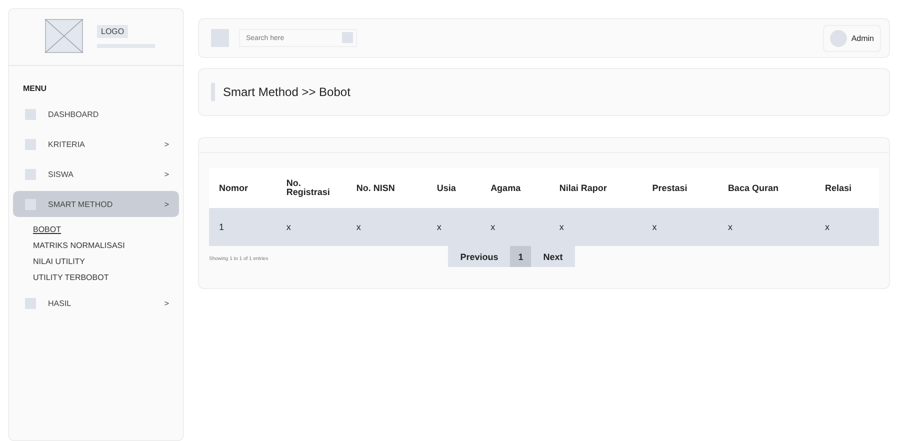  I want to click on search-icon, so click(347, 37).